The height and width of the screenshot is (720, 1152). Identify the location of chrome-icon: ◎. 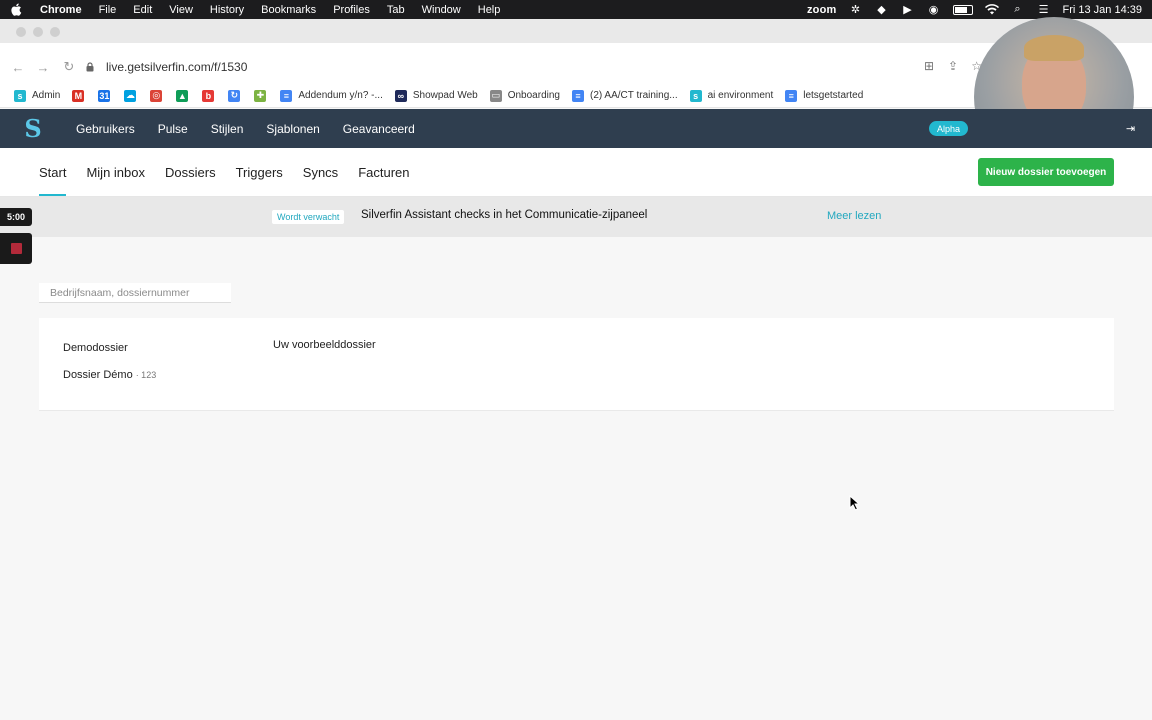
(156, 95).